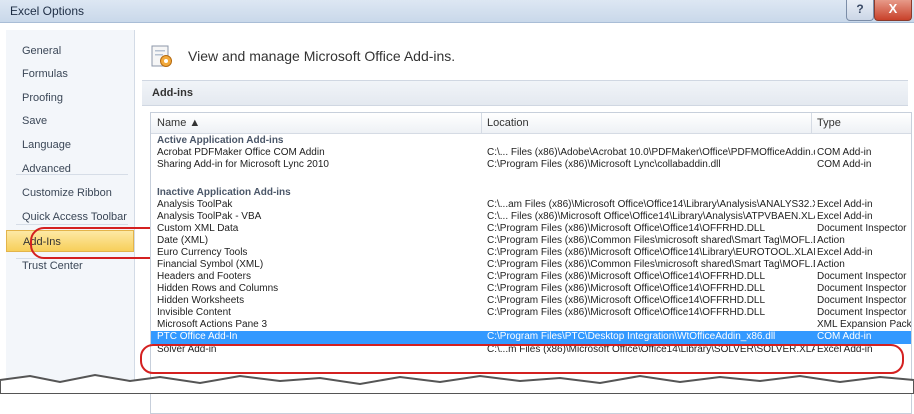 The image size is (914, 414). Describe the element at coordinates (70, 74) in the screenshot. I see `sidebar-item-formulas: Formulas` at that location.